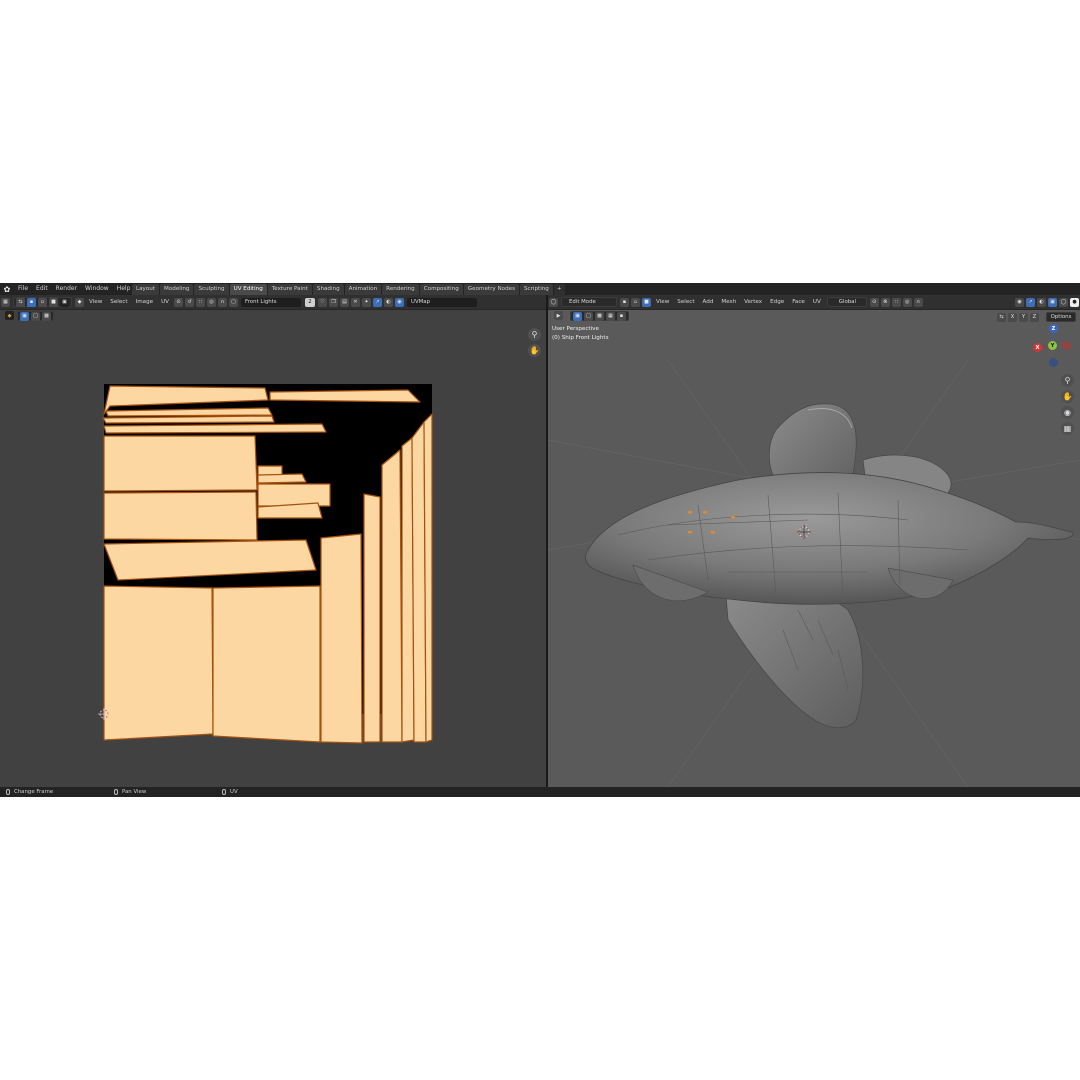 This screenshot has height=1080, width=1080. Describe the element at coordinates (366, 302) in the screenshot. I see `pin-icon: ✦` at that location.